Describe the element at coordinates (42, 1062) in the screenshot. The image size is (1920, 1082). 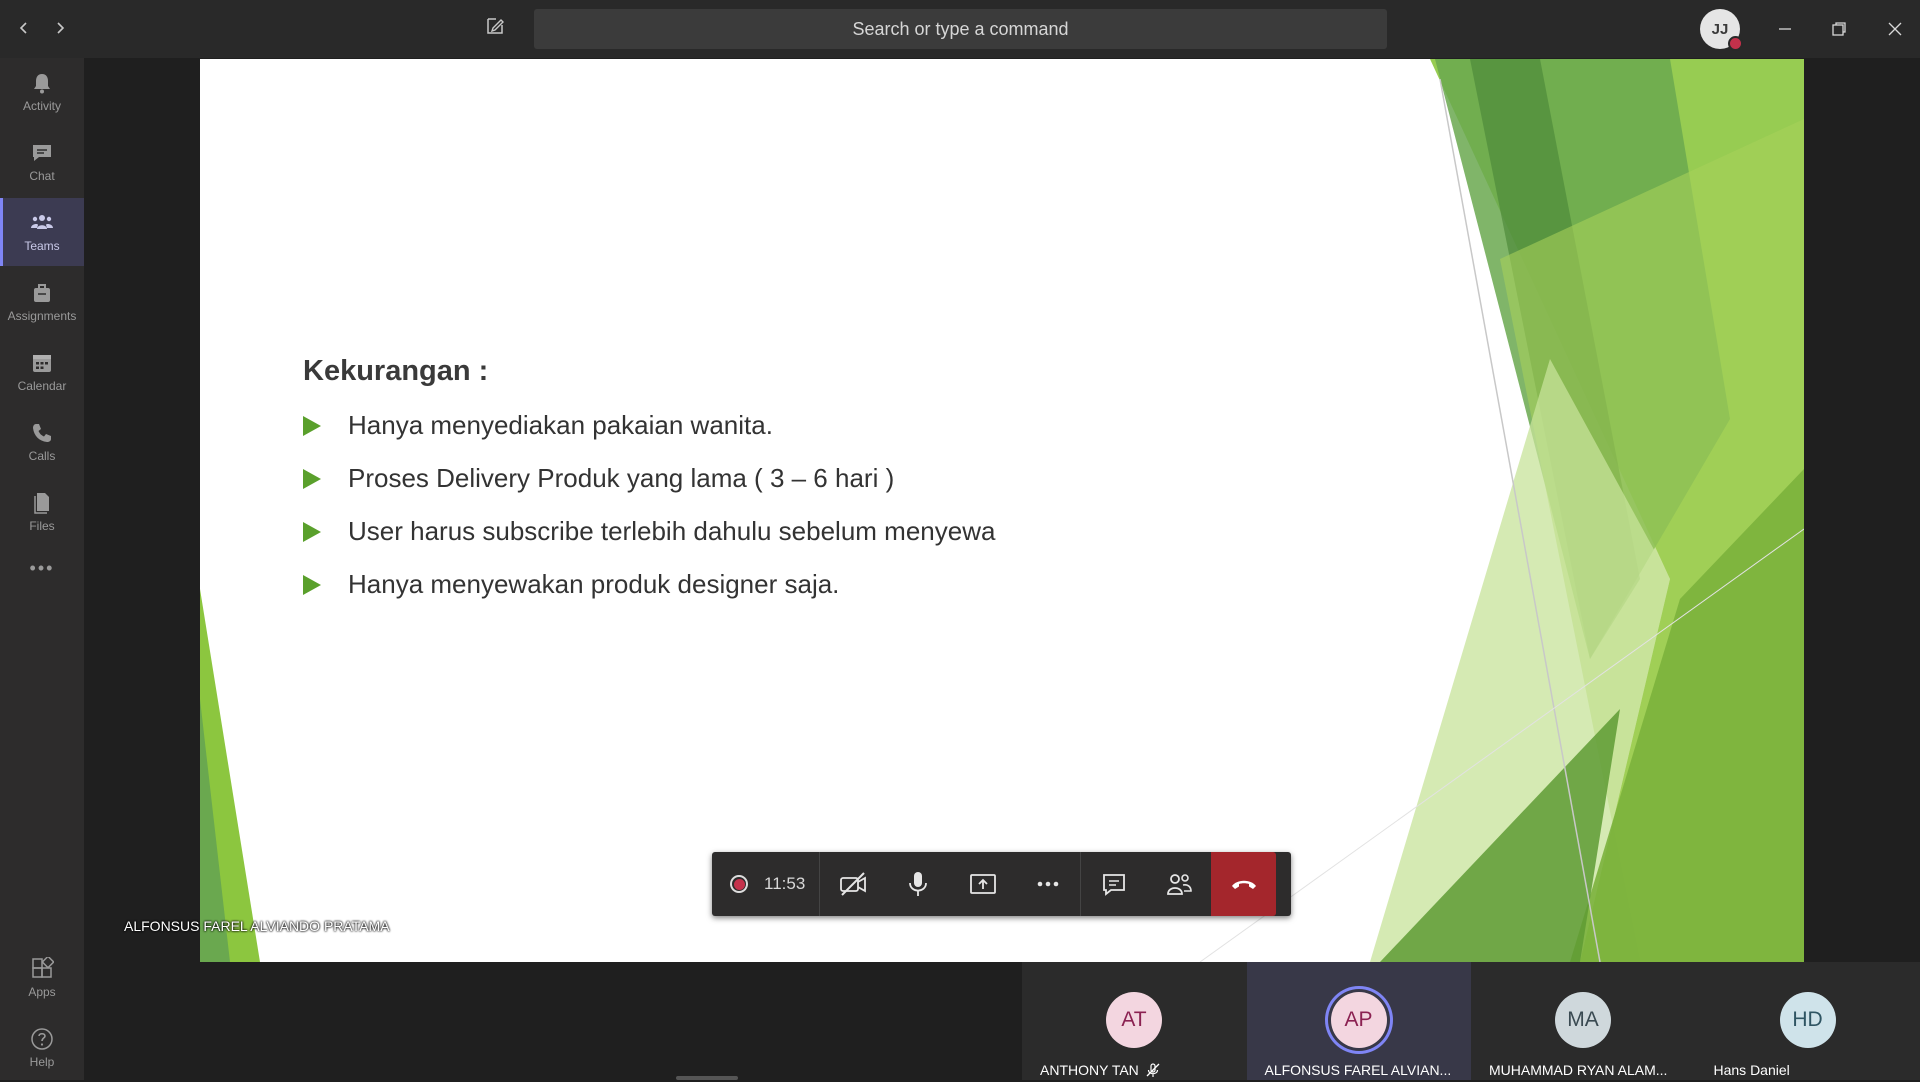
I see `rail-label: Help` at that location.